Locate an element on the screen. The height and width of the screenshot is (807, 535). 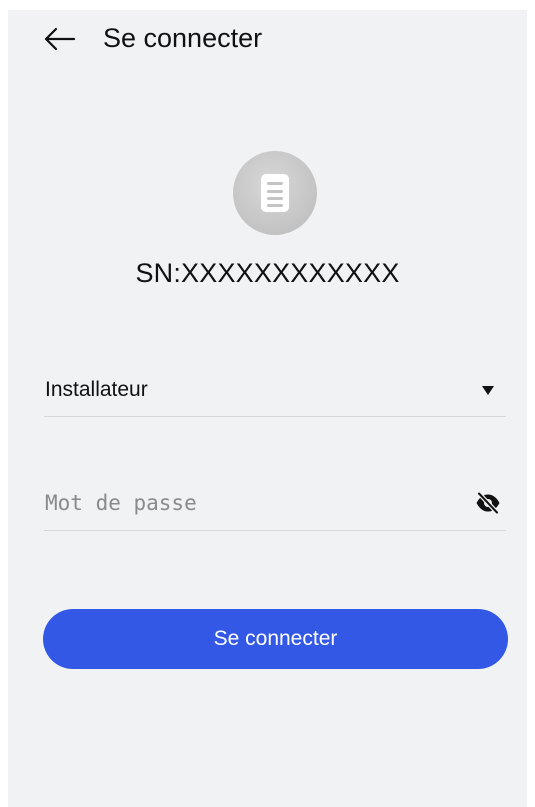
password-input is located at coordinates (249, 503).